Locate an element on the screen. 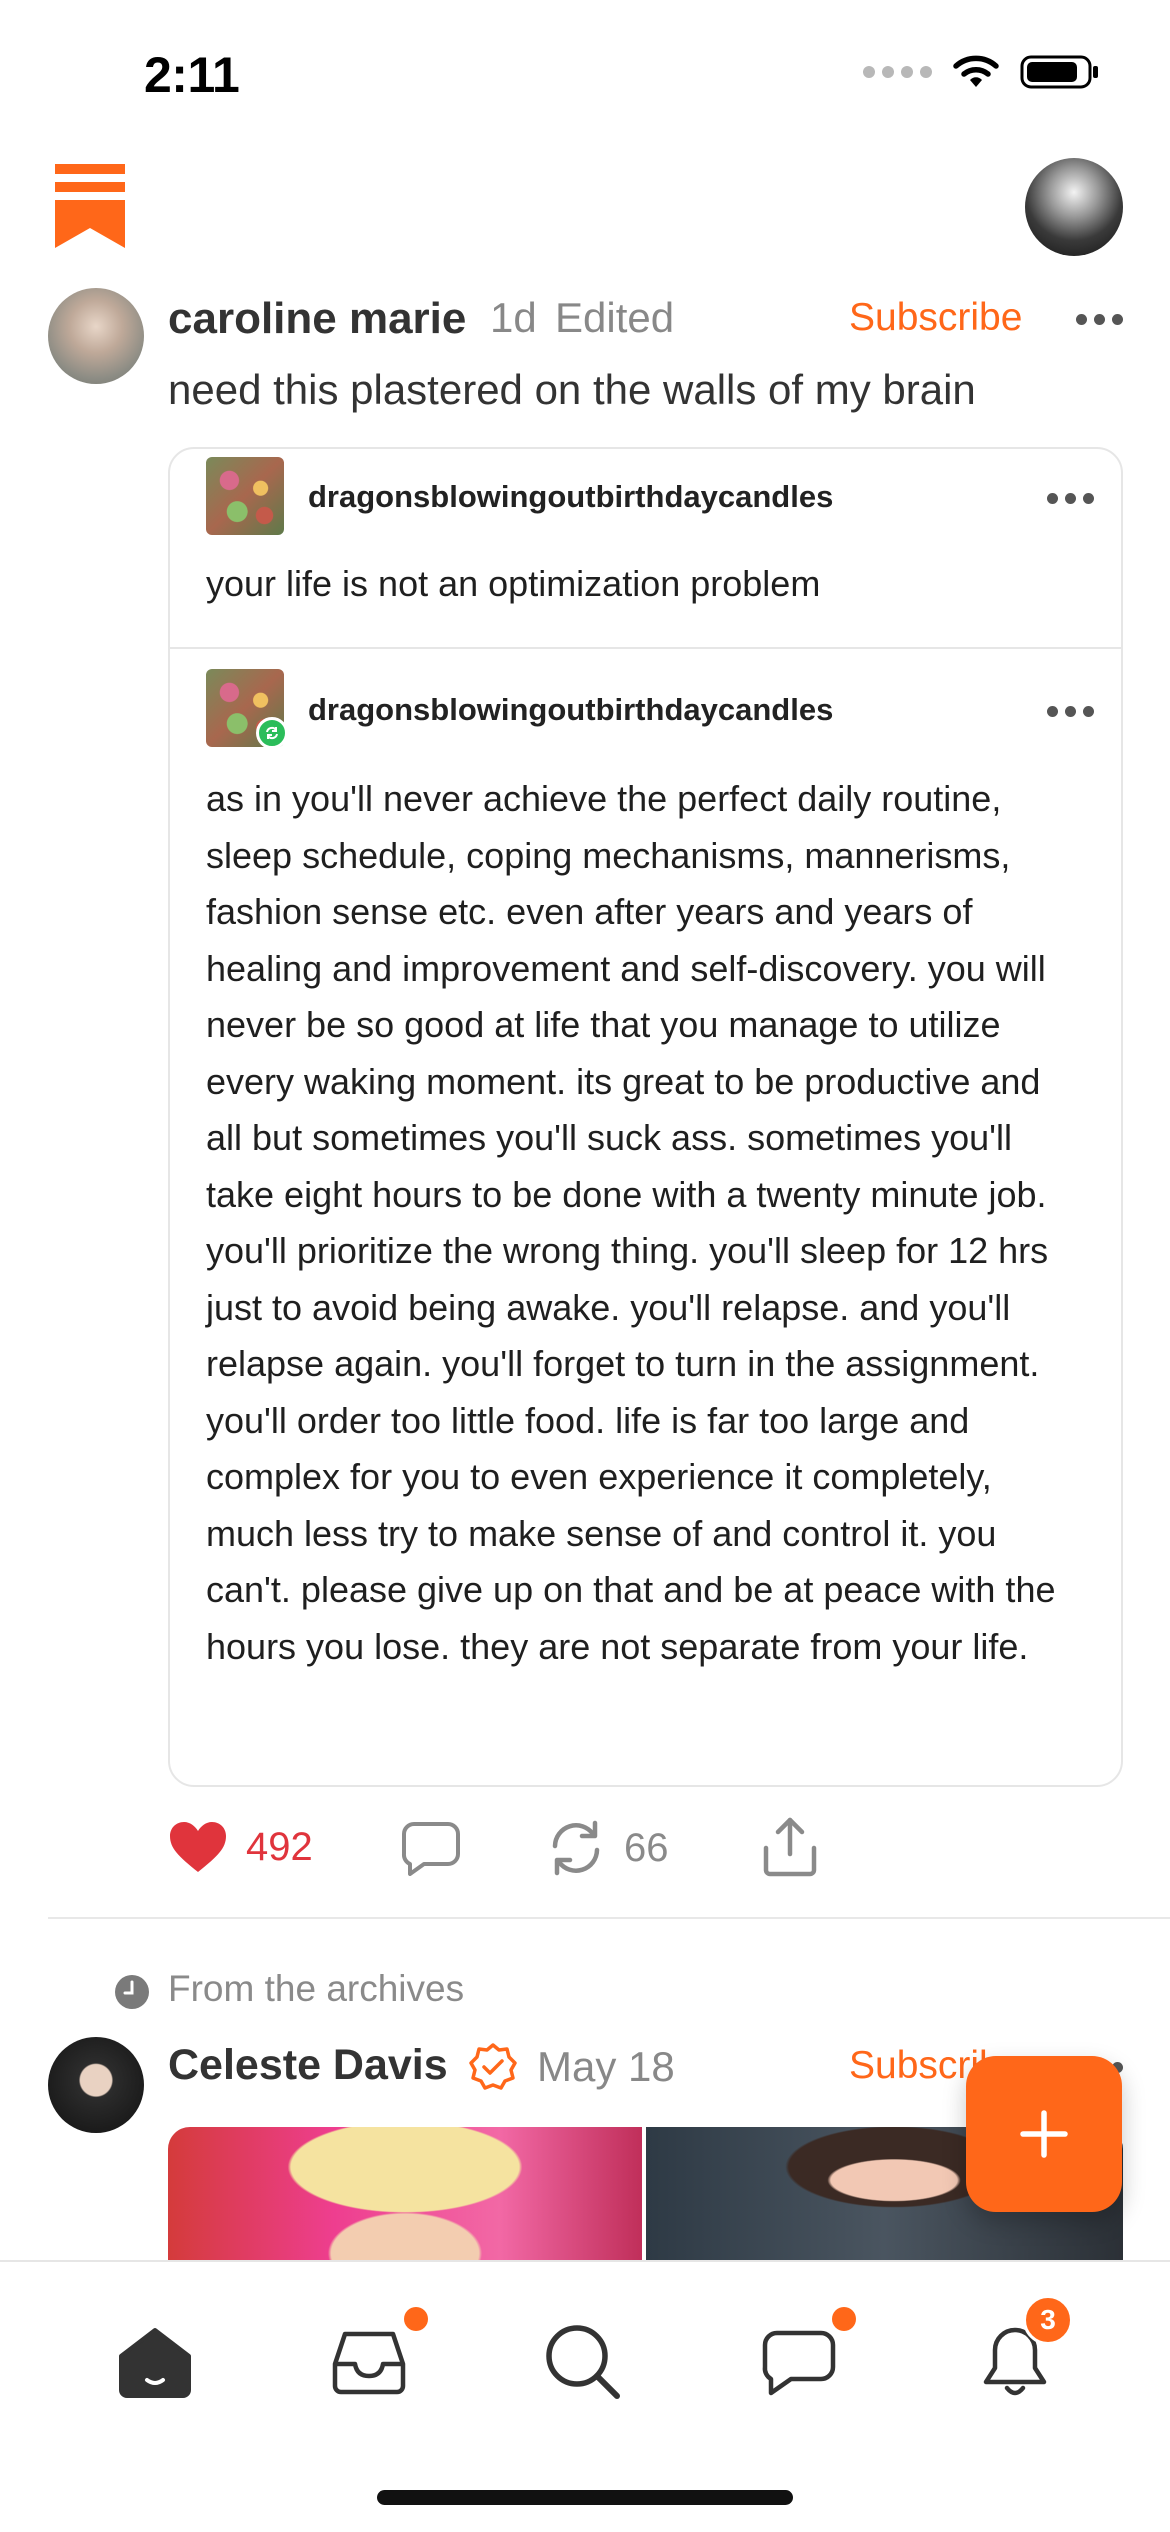 This screenshot has width=1170, height=2532. comment-button is located at coordinates (431, 1848).